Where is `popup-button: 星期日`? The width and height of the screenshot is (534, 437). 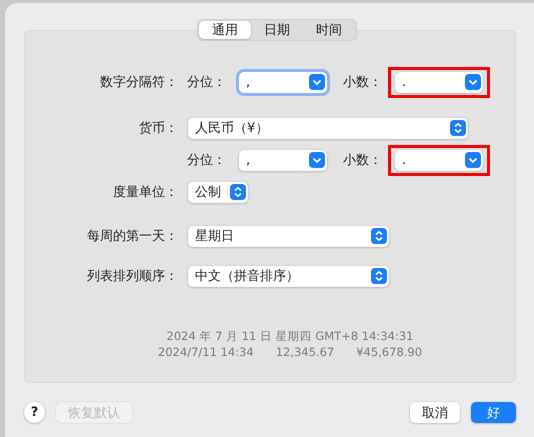
popup-button: 星期日 is located at coordinates (288, 236).